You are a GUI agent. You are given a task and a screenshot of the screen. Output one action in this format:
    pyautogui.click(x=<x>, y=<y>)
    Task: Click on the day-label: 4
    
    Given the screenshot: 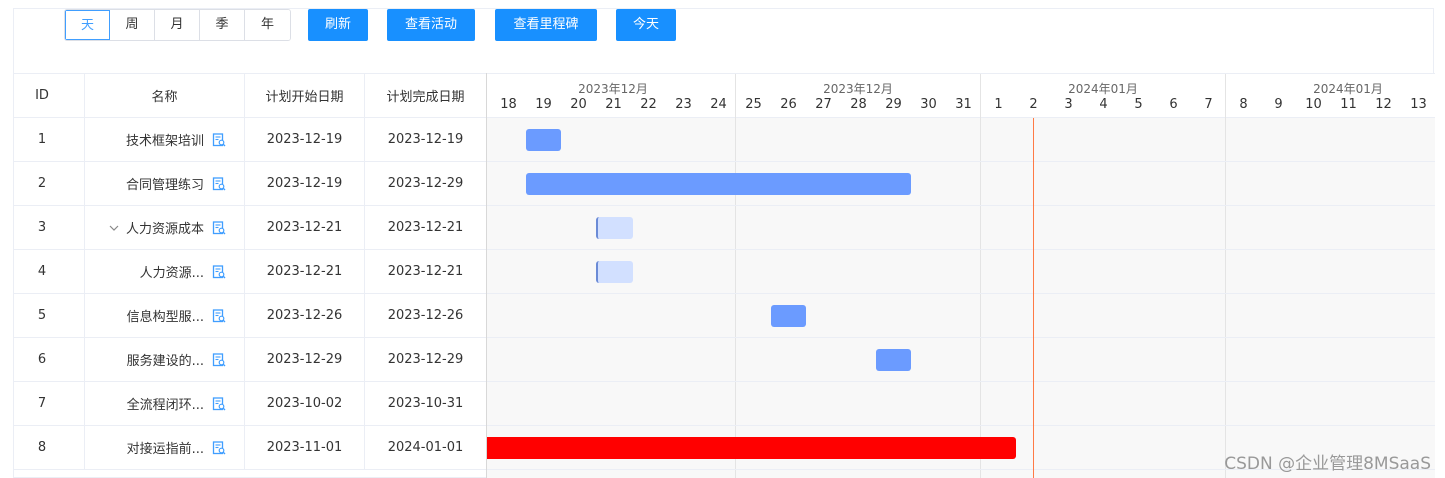 What is the action you would take?
    pyautogui.click(x=1103, y=104)
    